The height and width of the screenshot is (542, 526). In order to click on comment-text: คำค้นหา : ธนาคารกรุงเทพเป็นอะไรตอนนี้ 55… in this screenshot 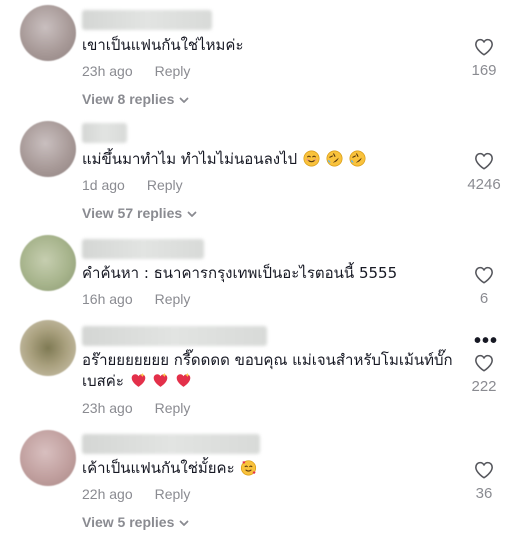, I will do `click(240, 273)`.